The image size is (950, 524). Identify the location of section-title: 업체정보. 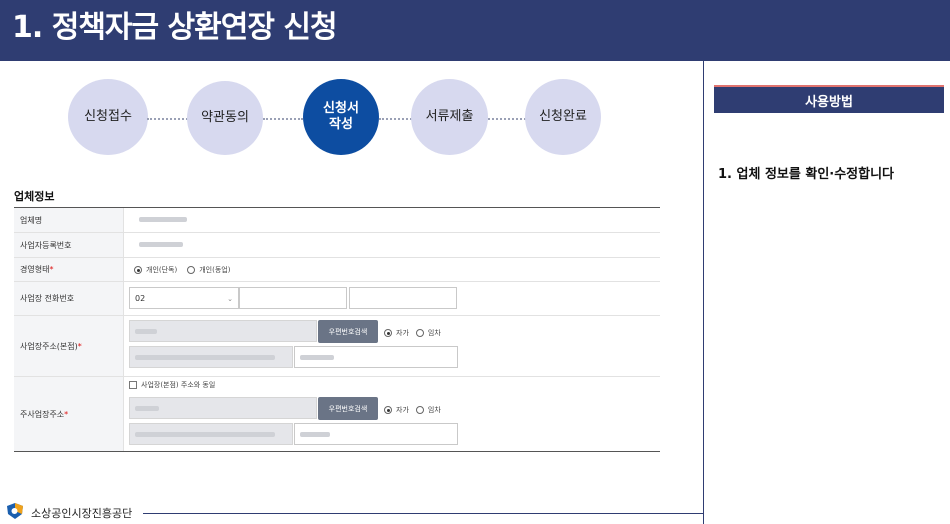
(34, 196).